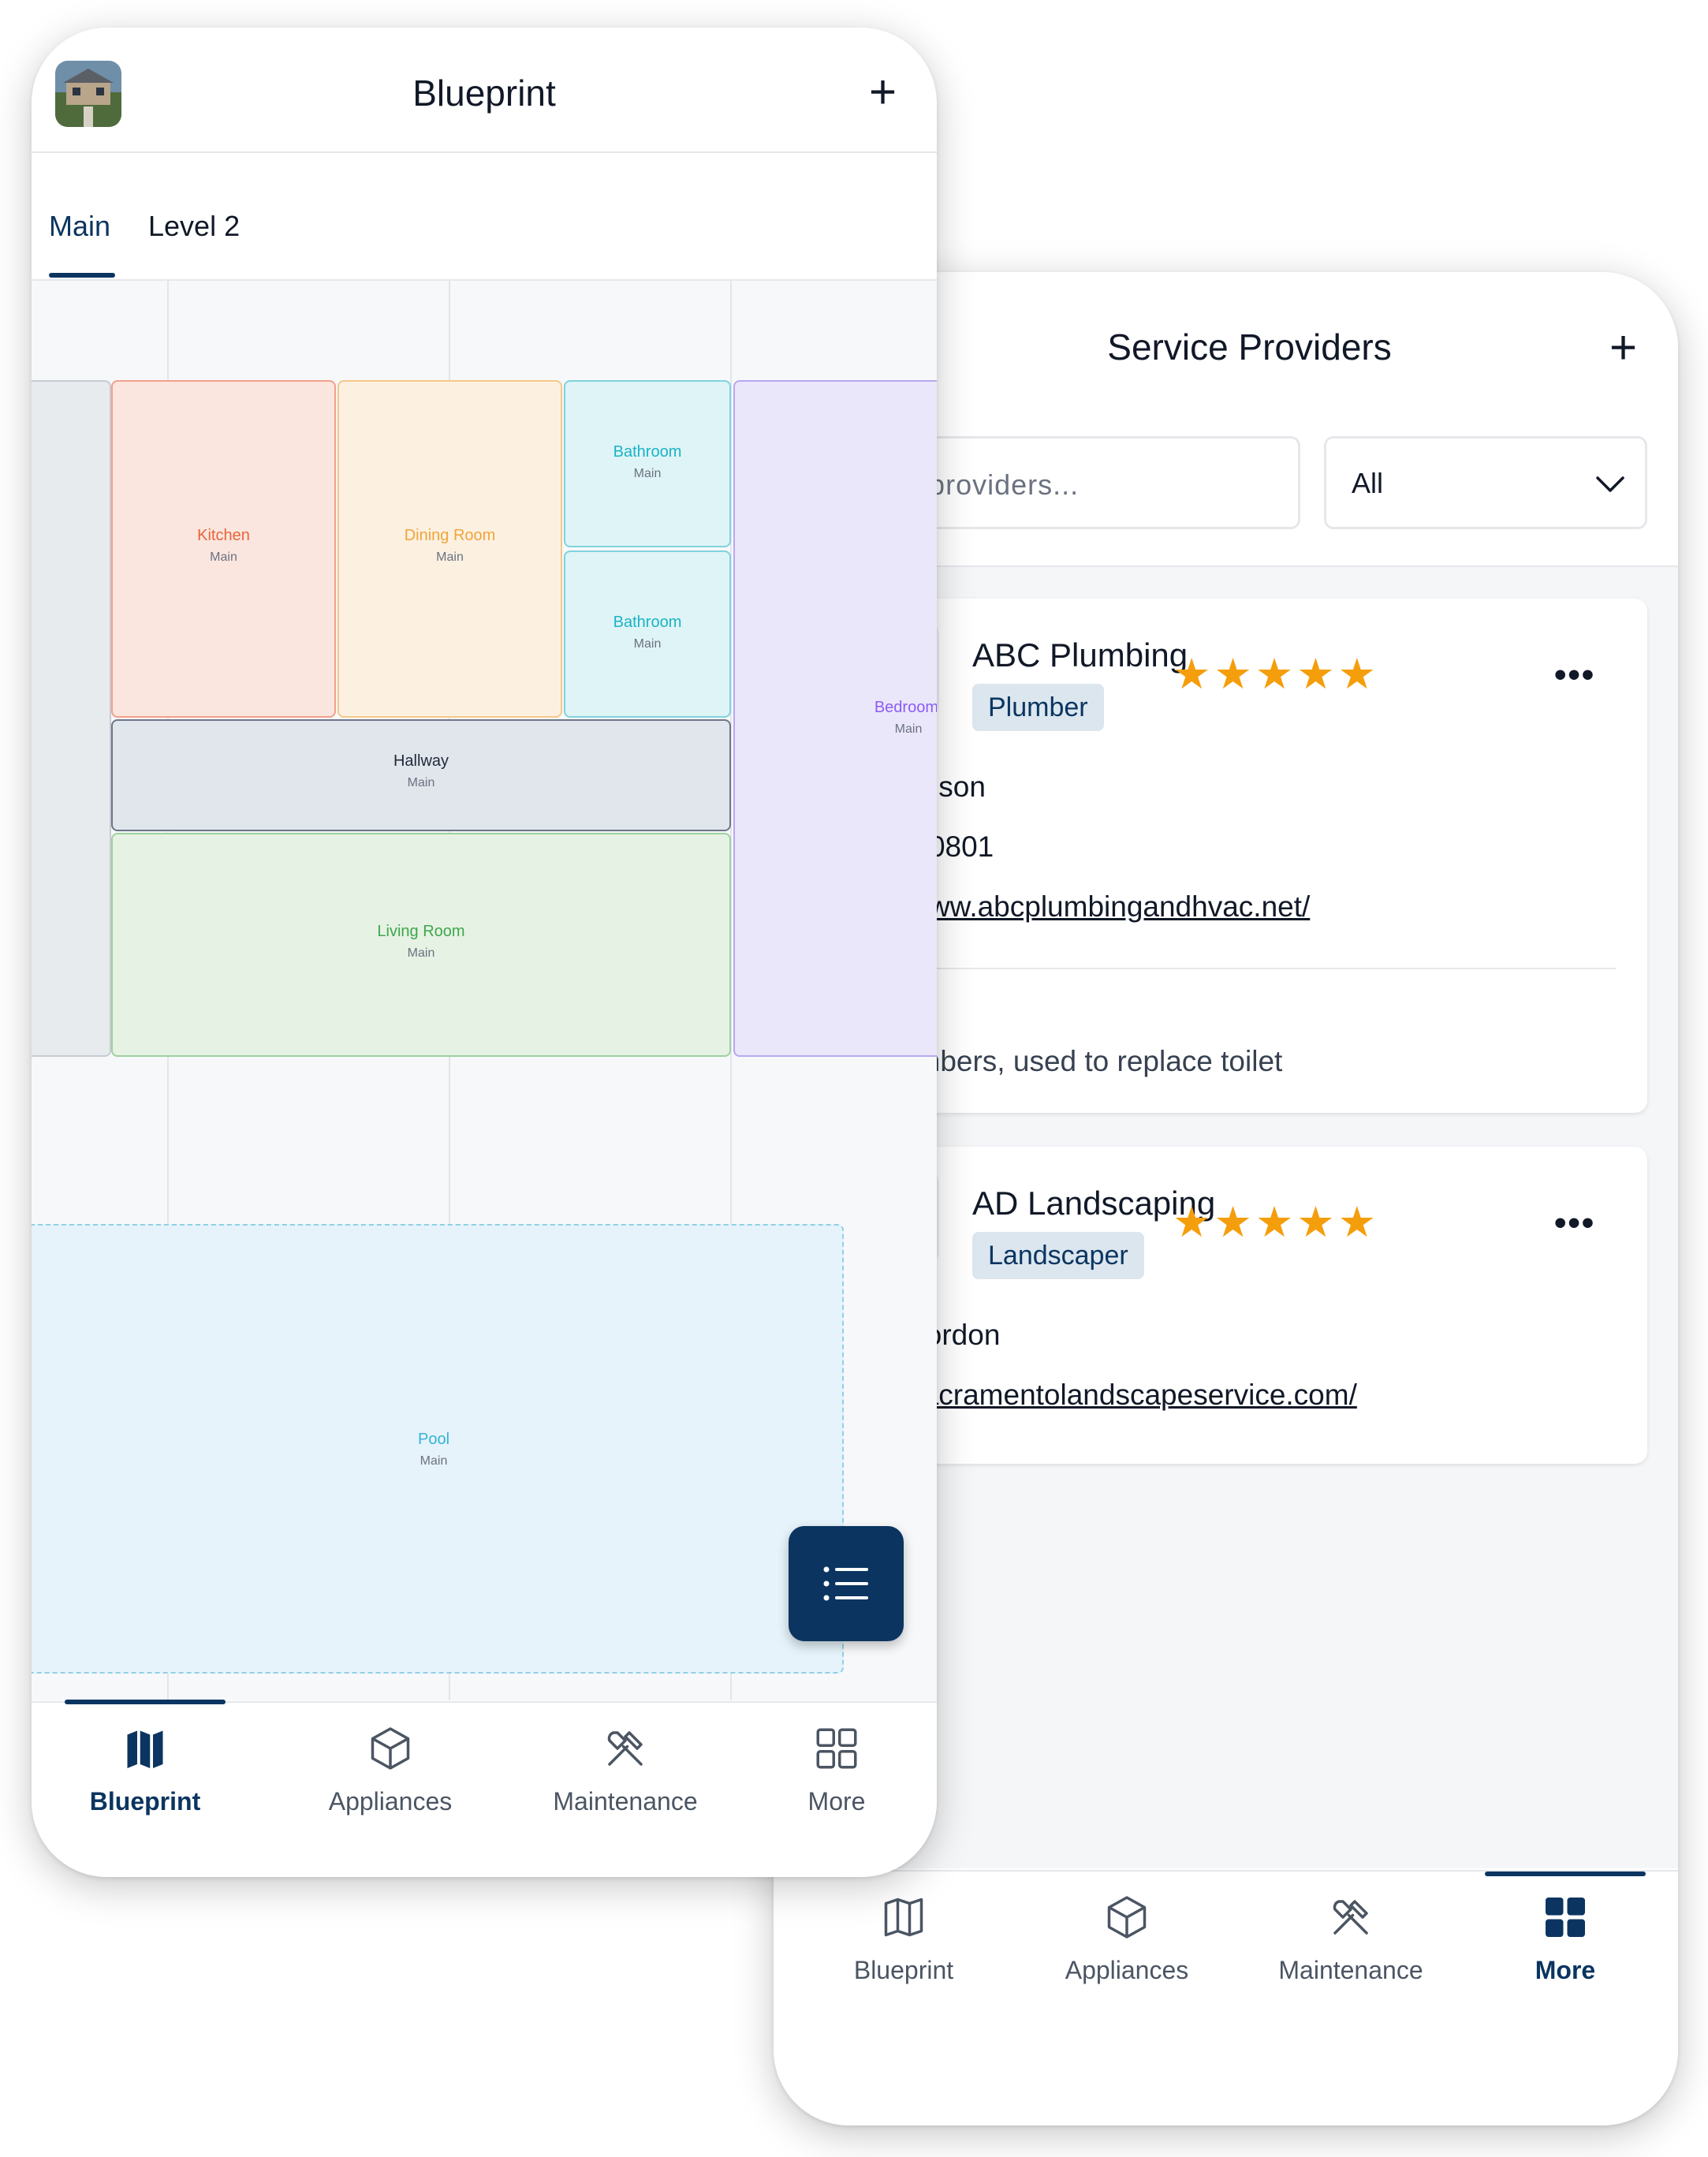  Describe the element at coordinates (438, 1449) in the screenshot. I see `room-pool: Pool Main` at that location.